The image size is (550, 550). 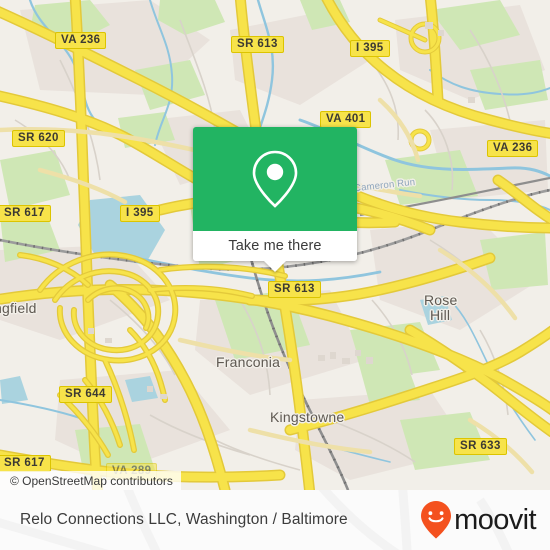 I want to click on map-attribution: © OpenStreetMap contributors, so click(x=90, y=480).